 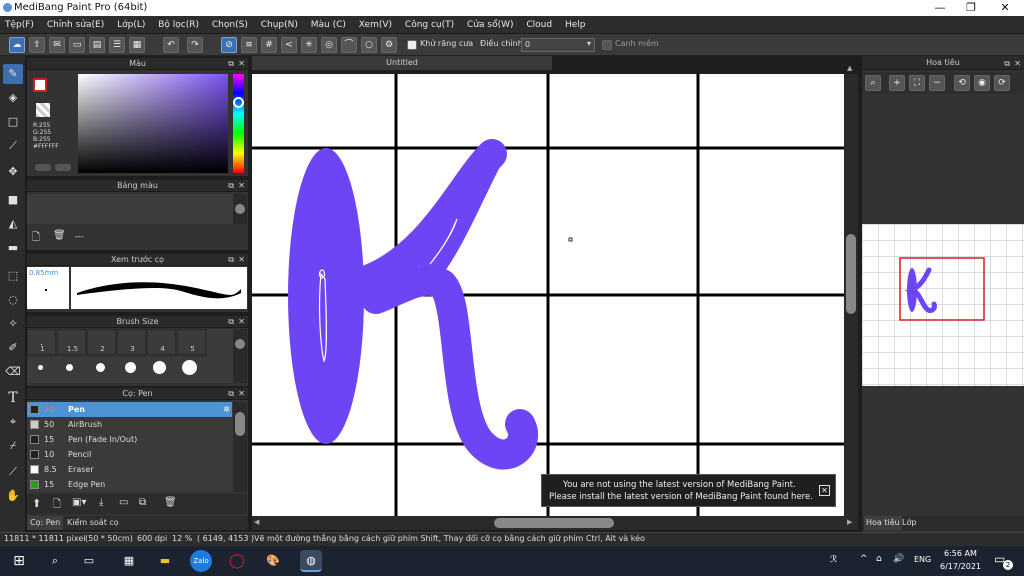 What do you see at coordinates (129, 424) in the screenshot?
I see `brush-item: 50 AirBrush` at bounding box center [129, 424].